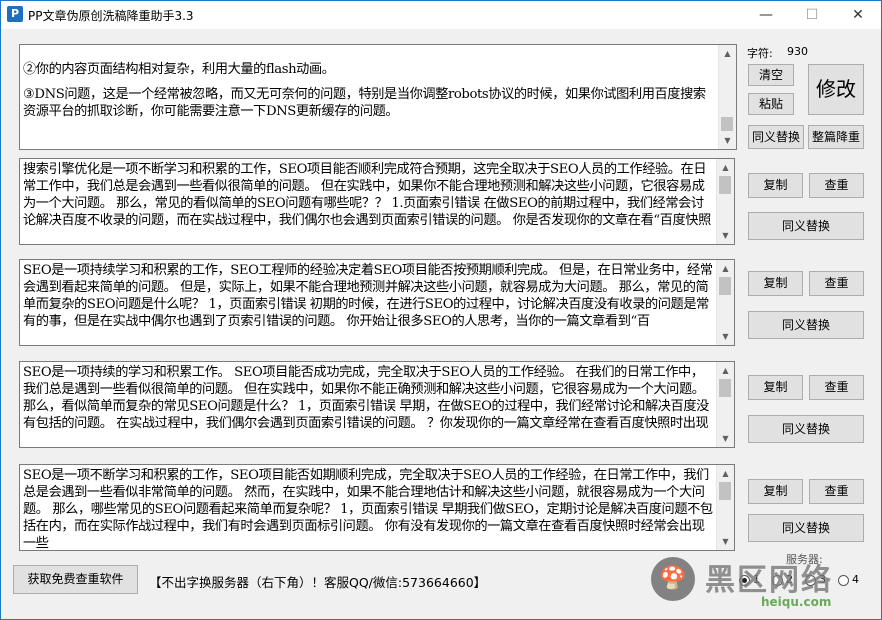 Image resolution: width=882 pixels, height=620 pixels. Describe the element at coordinates (797, 51) in the screenshot. I see `char-count-value: 930` at that location.